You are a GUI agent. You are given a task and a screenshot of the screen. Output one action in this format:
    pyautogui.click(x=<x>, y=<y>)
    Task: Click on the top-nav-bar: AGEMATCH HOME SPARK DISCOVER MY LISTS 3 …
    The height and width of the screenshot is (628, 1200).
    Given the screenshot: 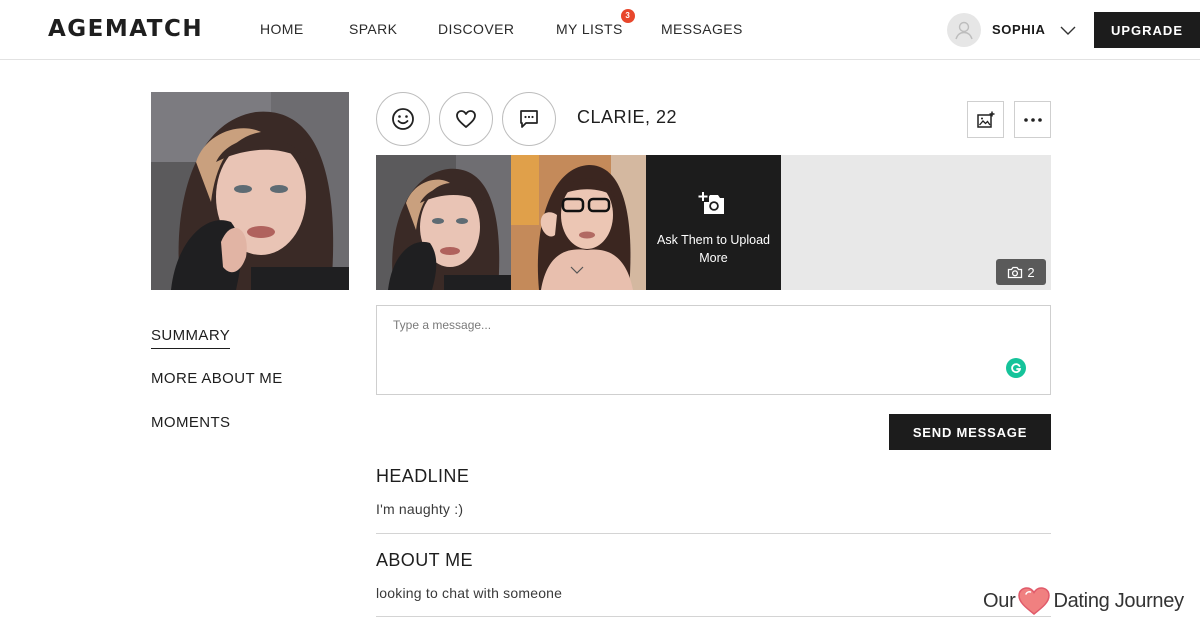 What is the action you would take?
    pyautogui.click(x=600, y=30)
    